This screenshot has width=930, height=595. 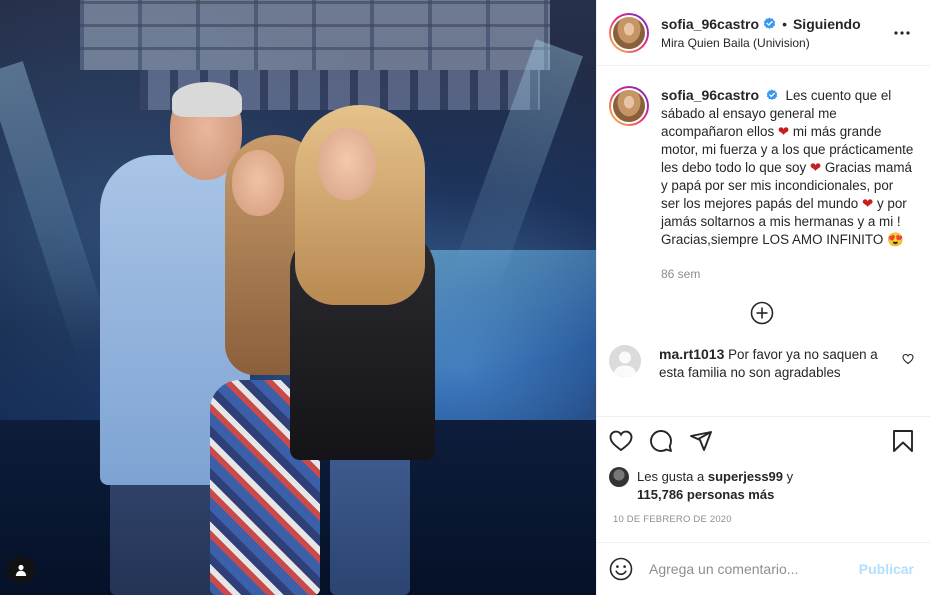 I want to click on commenter-avatar, so click(x=625, y=361).